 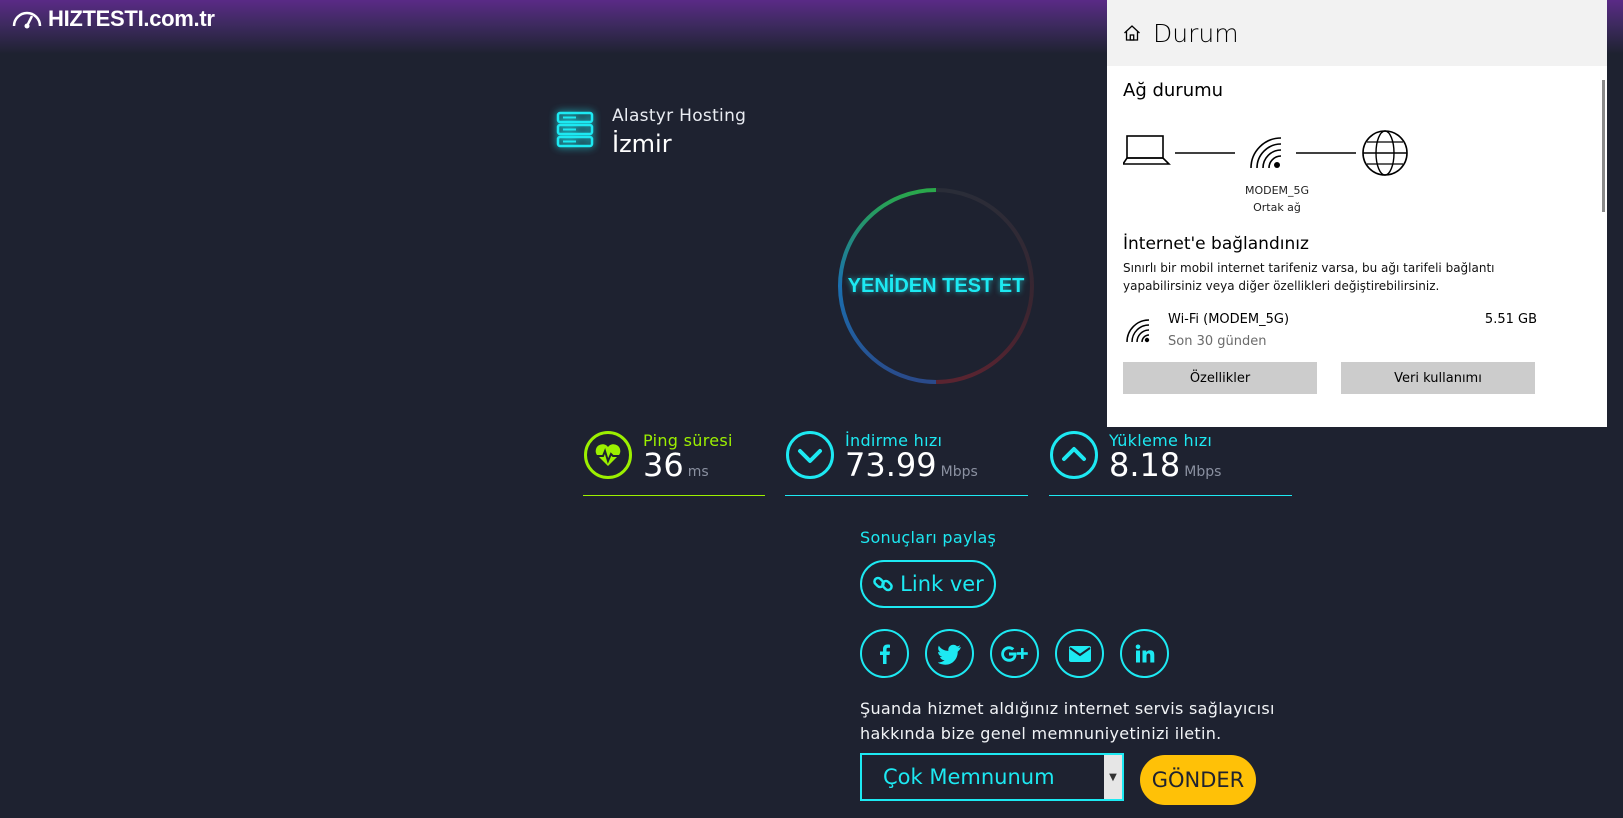 I want to click on send-button: GÖNDER, so click(x=1198, y=780).